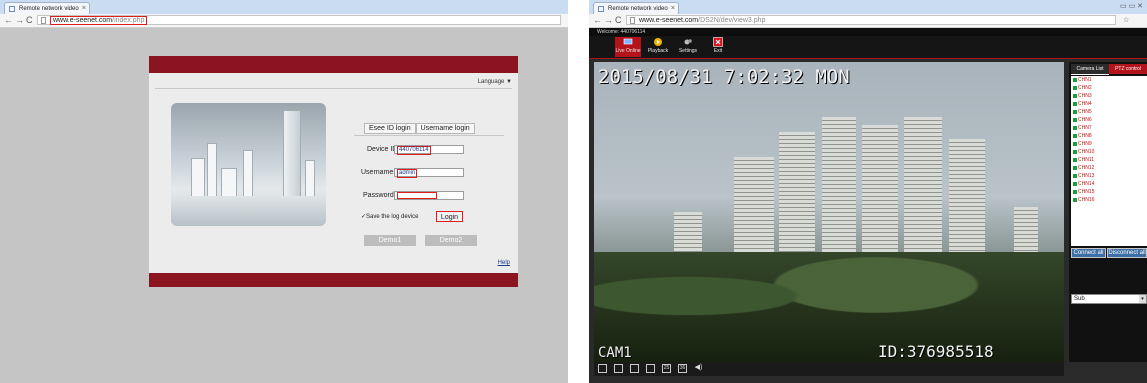 The width and height of the screenshot is (1147, 383). I want to click on url-field: www.e-seenet.com/index.php, so click(299, 20).